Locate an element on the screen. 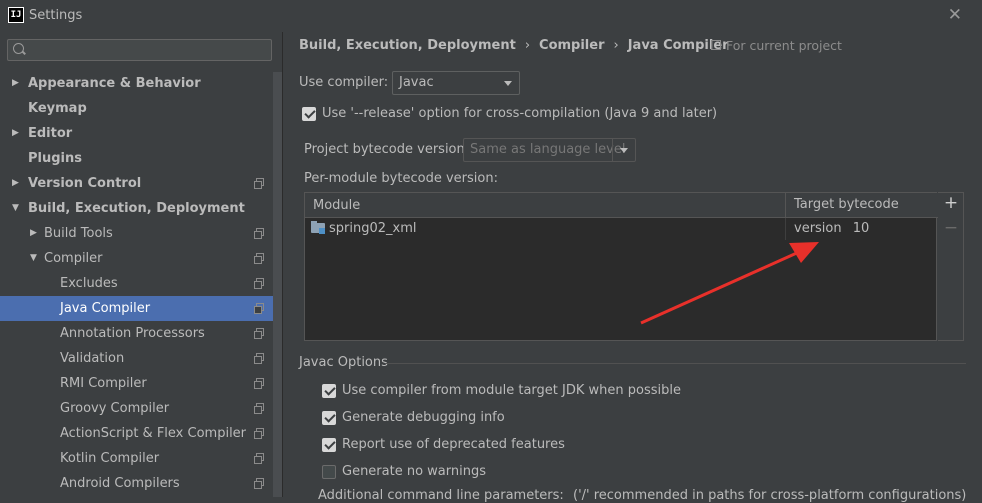 This screenshot has width=982, height=503. use-compiler-label: Use compiler: is located at coordinates (344, 82).